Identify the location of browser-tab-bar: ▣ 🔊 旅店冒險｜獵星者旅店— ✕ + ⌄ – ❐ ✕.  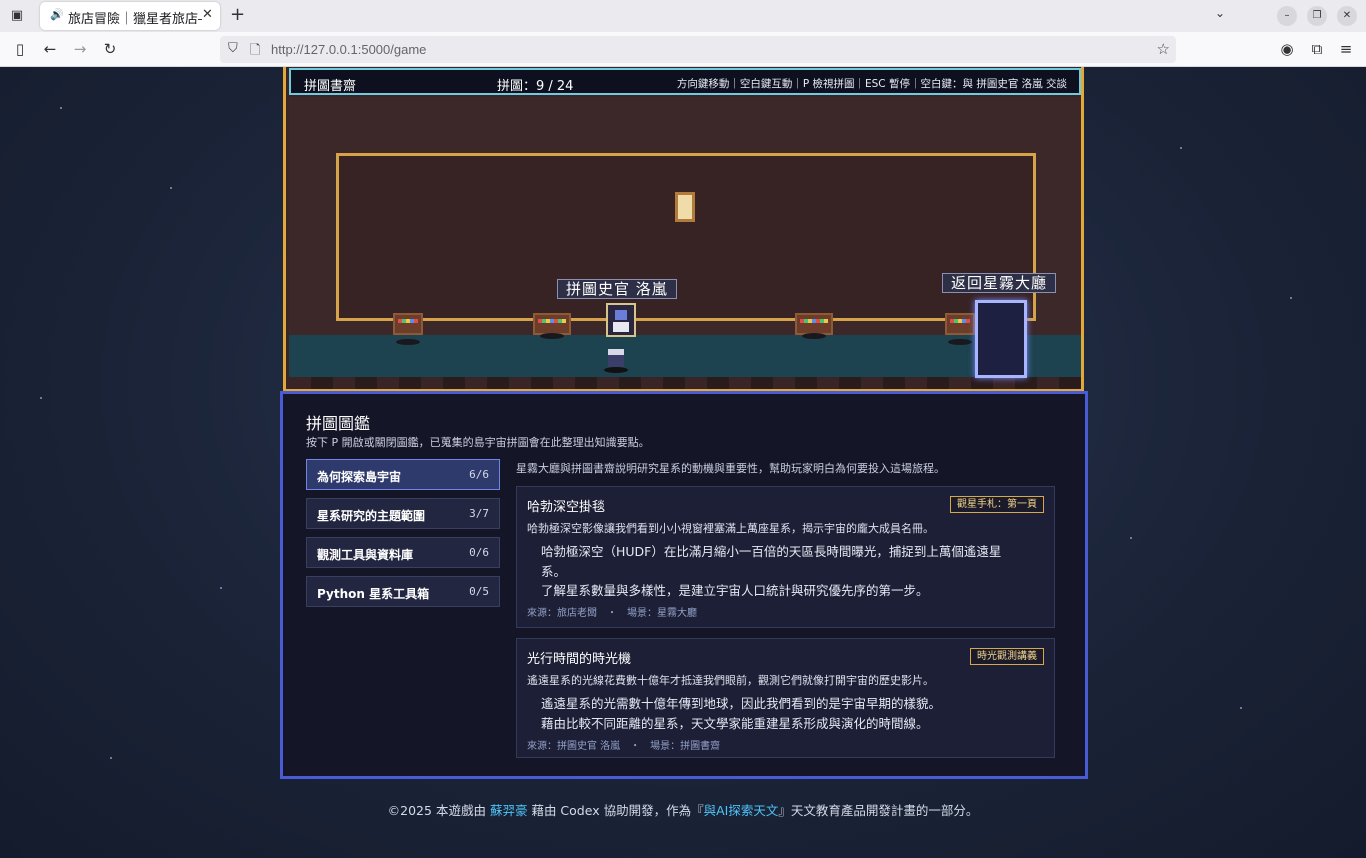
(683, 16).